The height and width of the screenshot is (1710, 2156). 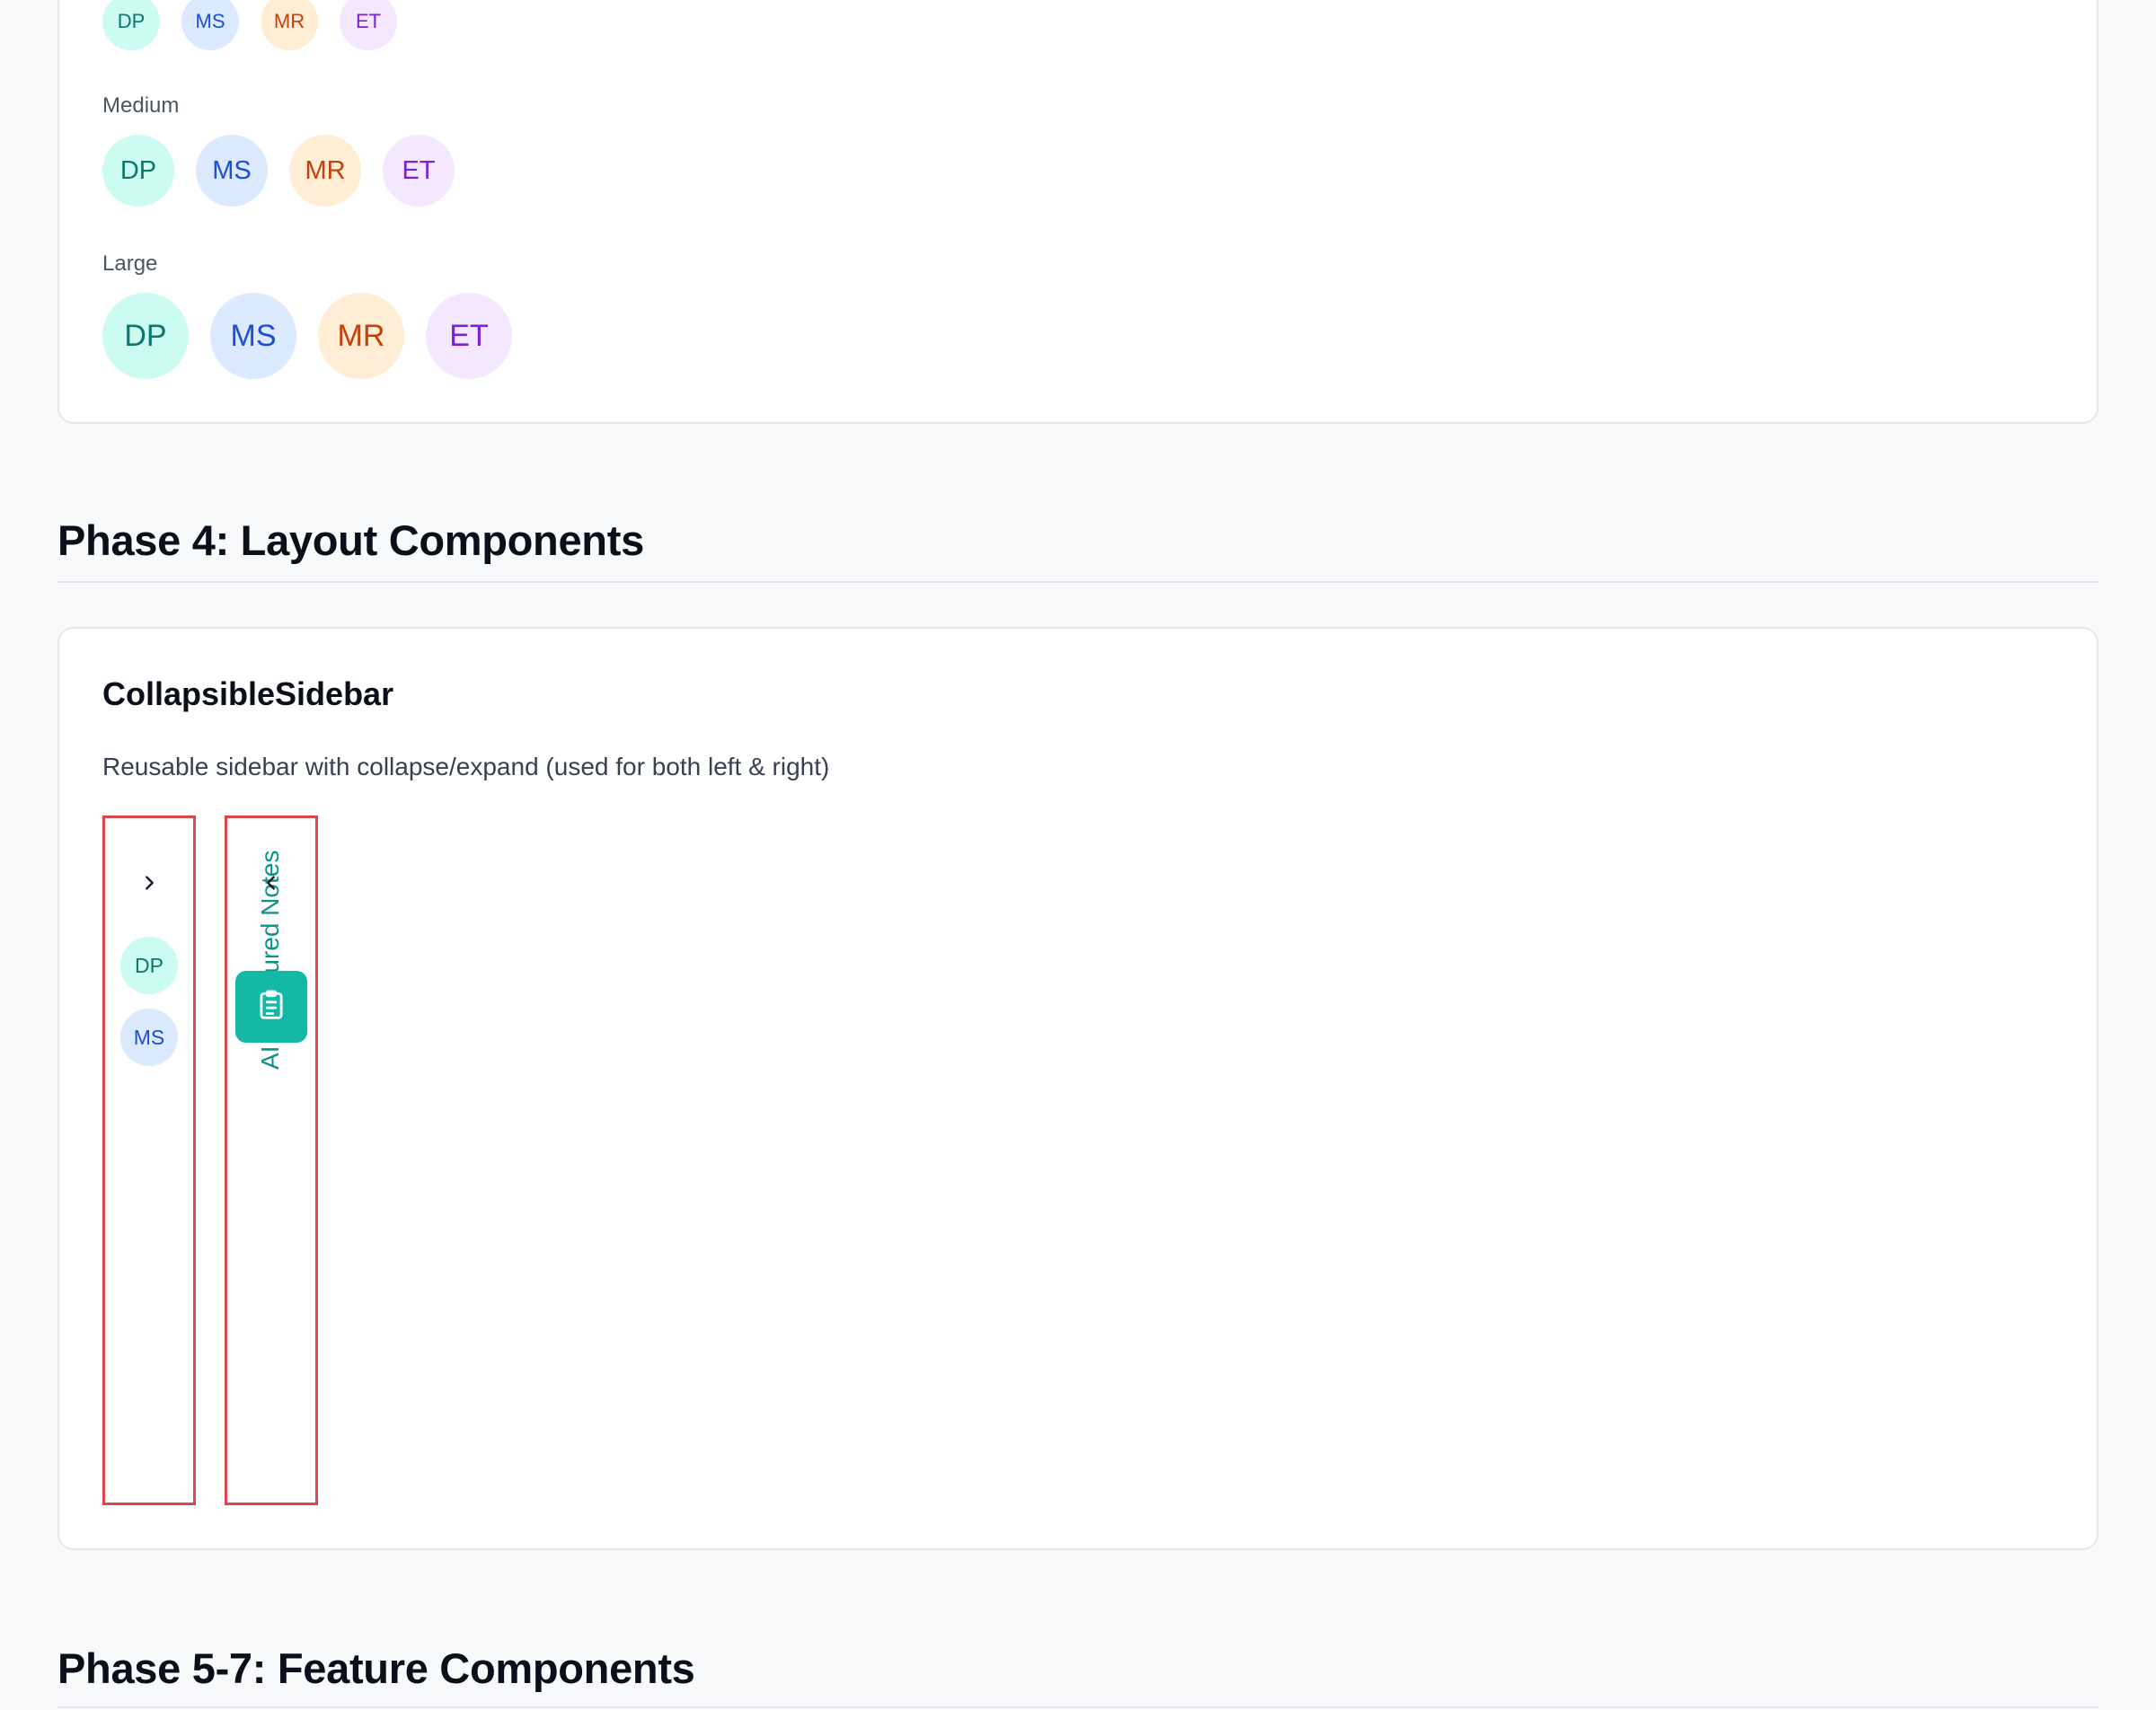 I want to click on size-label-large: Large, so click(x=130, y=263).